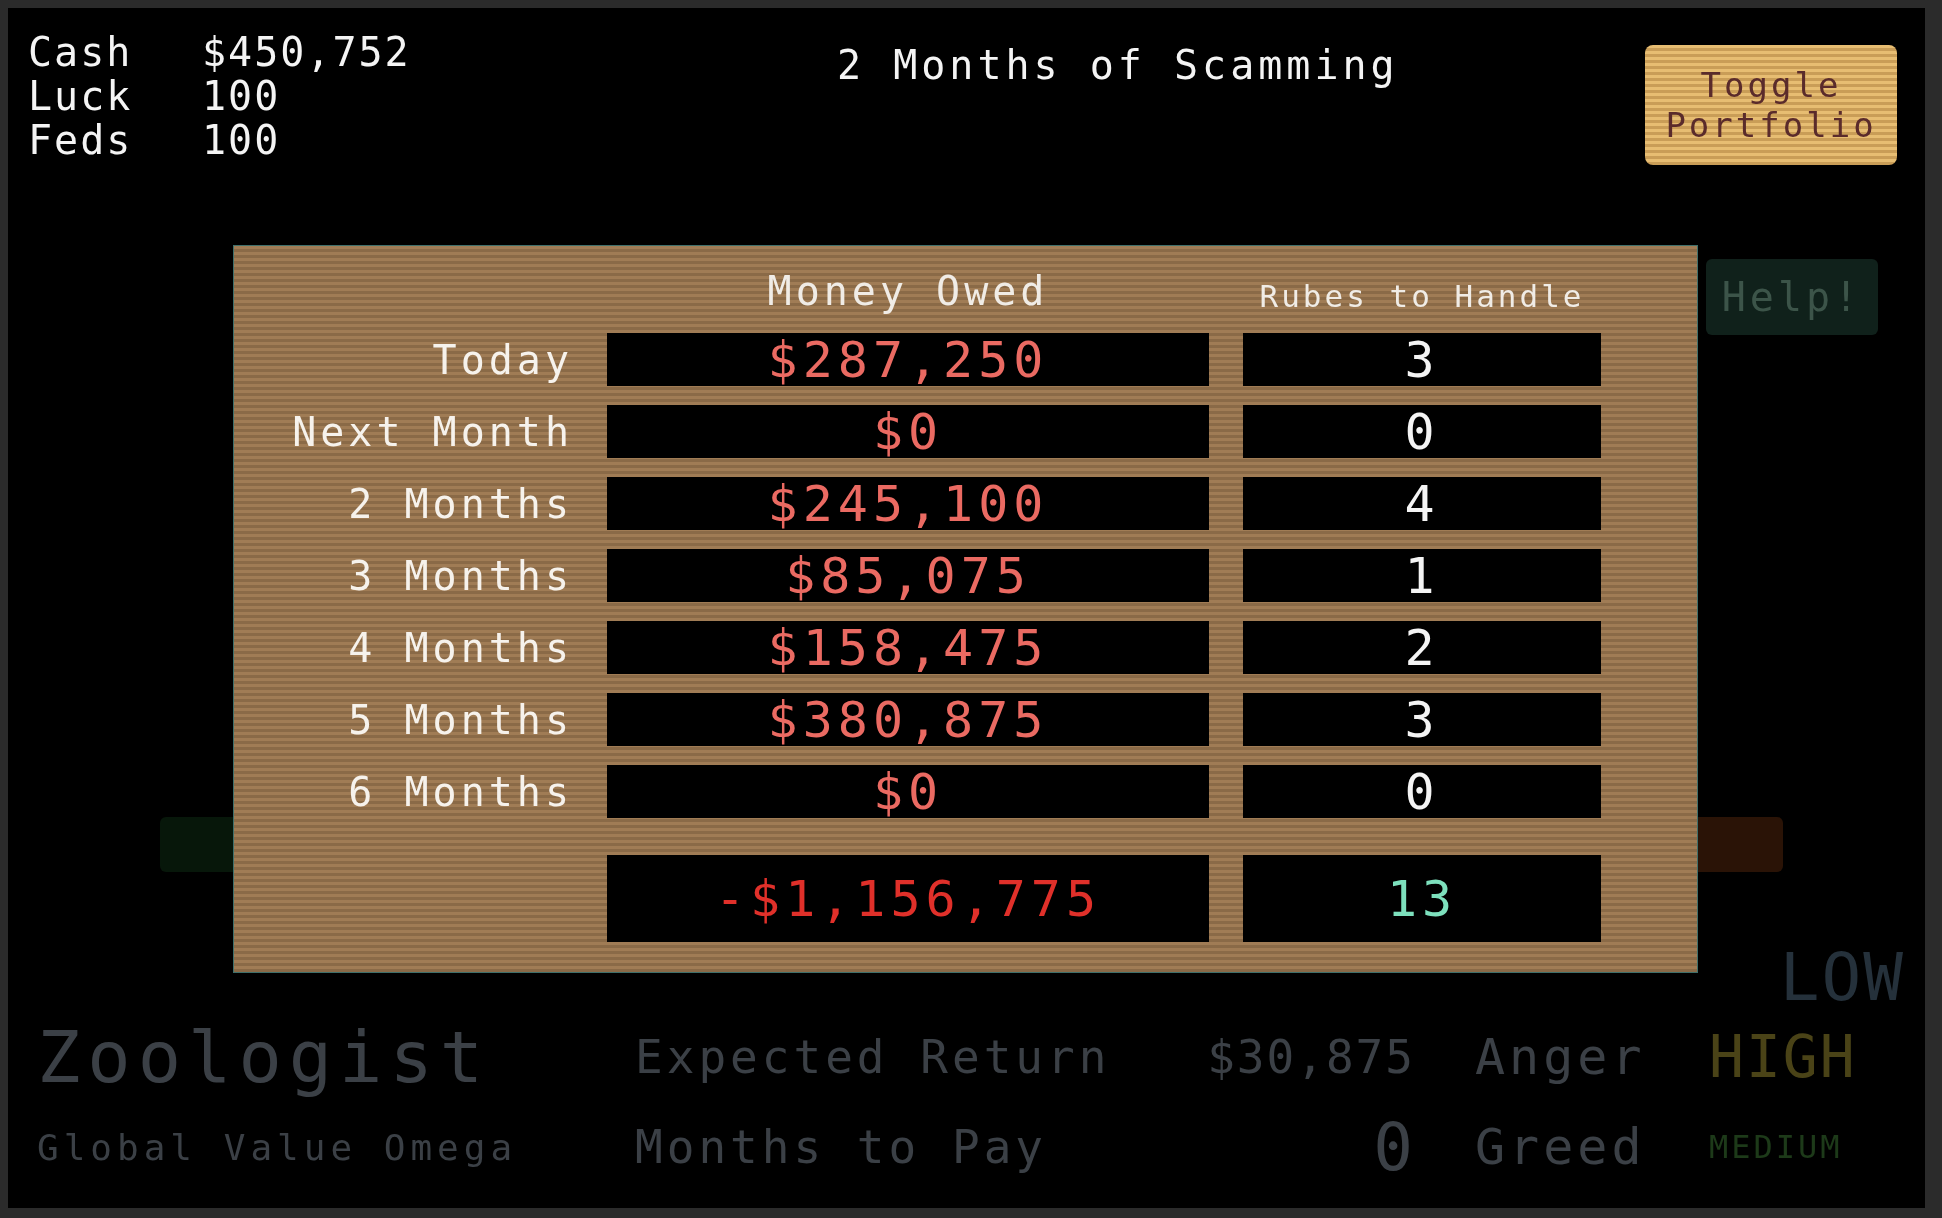  I want to click on client-company: Global Value Omega, so click(278, 1147).